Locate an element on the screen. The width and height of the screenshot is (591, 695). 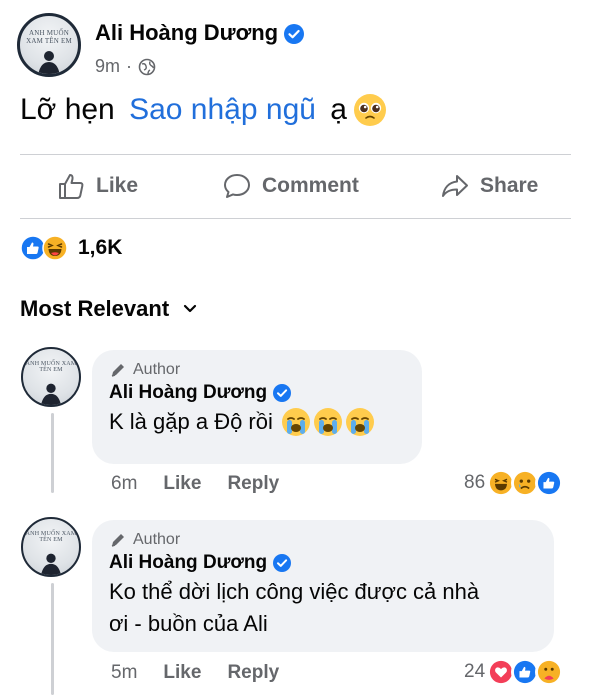
comment-reaction-count: 24 is located at coordinates (475, 671).